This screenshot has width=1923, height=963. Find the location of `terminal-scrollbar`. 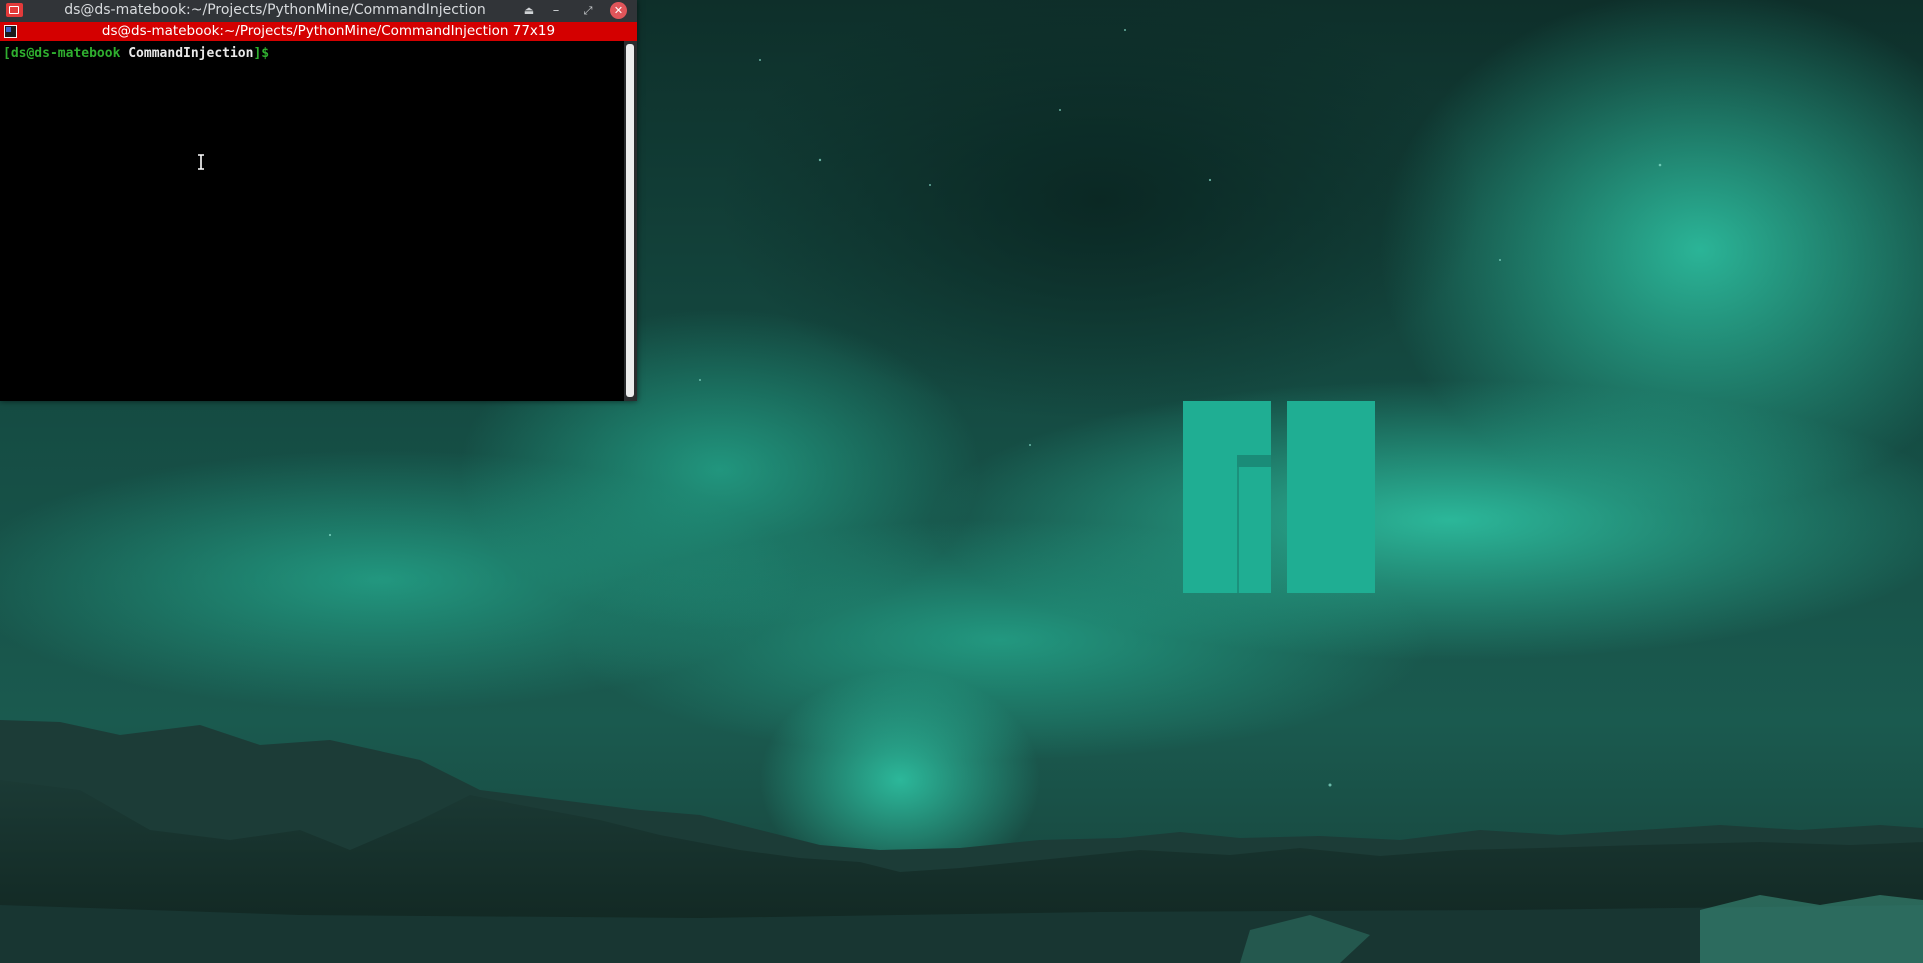

terminal-scrollbar is located at coordinates (630, 221).